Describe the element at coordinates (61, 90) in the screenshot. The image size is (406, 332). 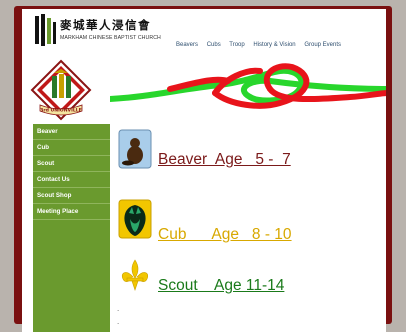
I see `scout-group-crest-icon: 3rd UNIONVILLE` at that location.